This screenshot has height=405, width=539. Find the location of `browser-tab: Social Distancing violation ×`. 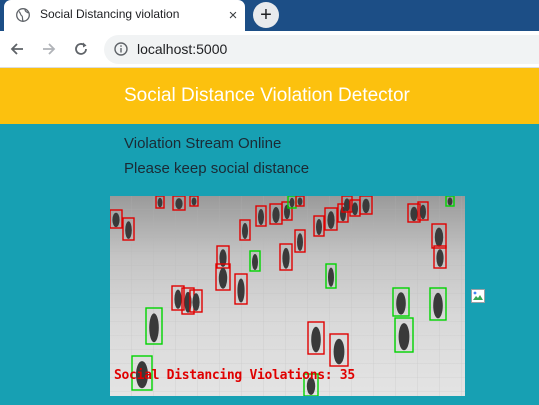

browser-tab: Social Distancing violation × is located at coordinates (124, 15).